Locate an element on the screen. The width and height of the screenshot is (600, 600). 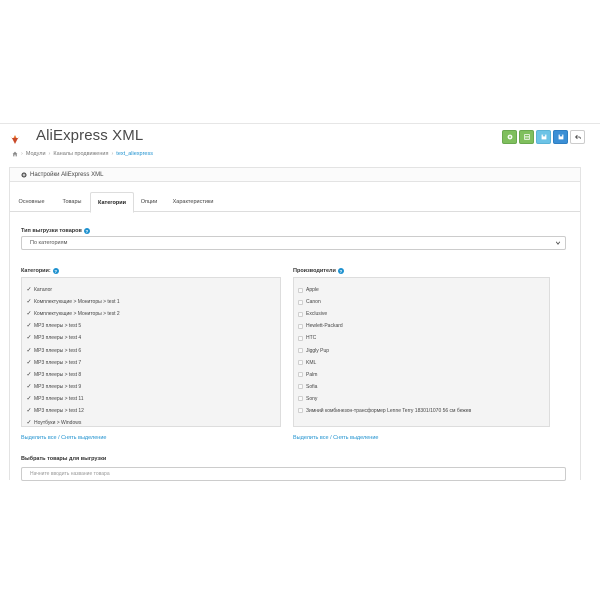
category-item-label: MP3 плееры > test 12 is located at coordinates (59, 410).